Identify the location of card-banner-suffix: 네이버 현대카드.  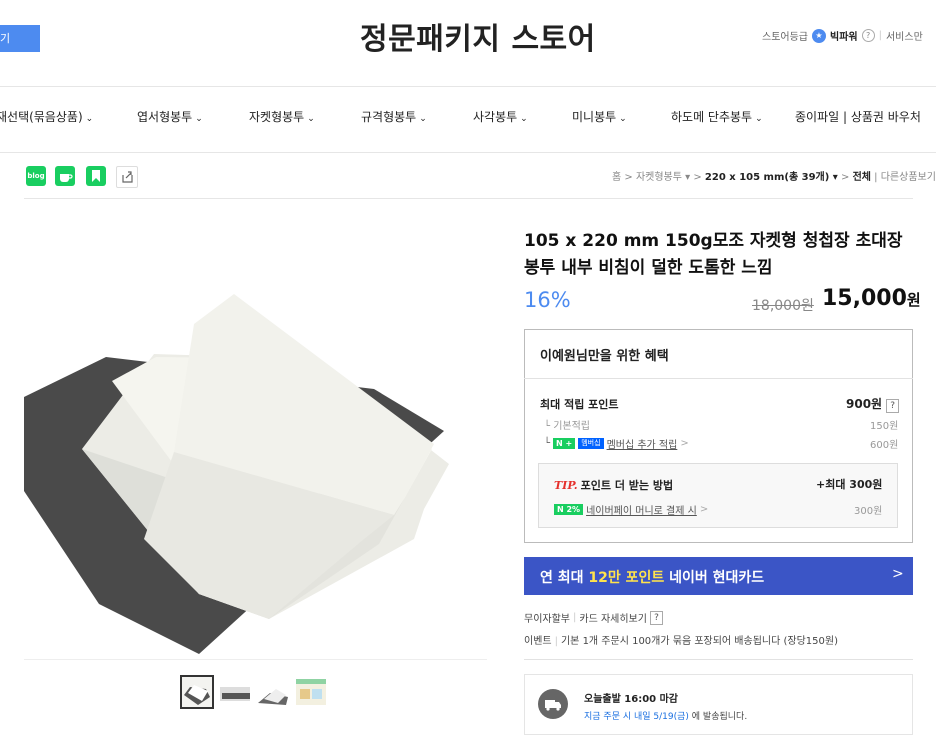
(714, 578).